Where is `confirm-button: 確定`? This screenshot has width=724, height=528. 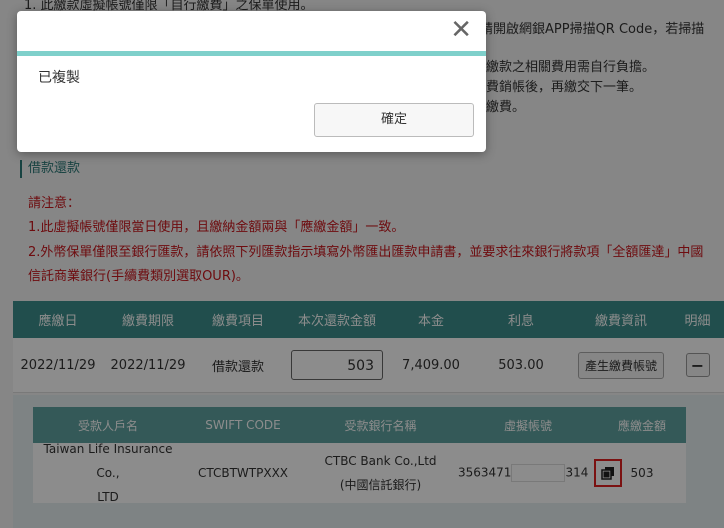 confirm-button: 確定 is located at coordinates (394, 120).